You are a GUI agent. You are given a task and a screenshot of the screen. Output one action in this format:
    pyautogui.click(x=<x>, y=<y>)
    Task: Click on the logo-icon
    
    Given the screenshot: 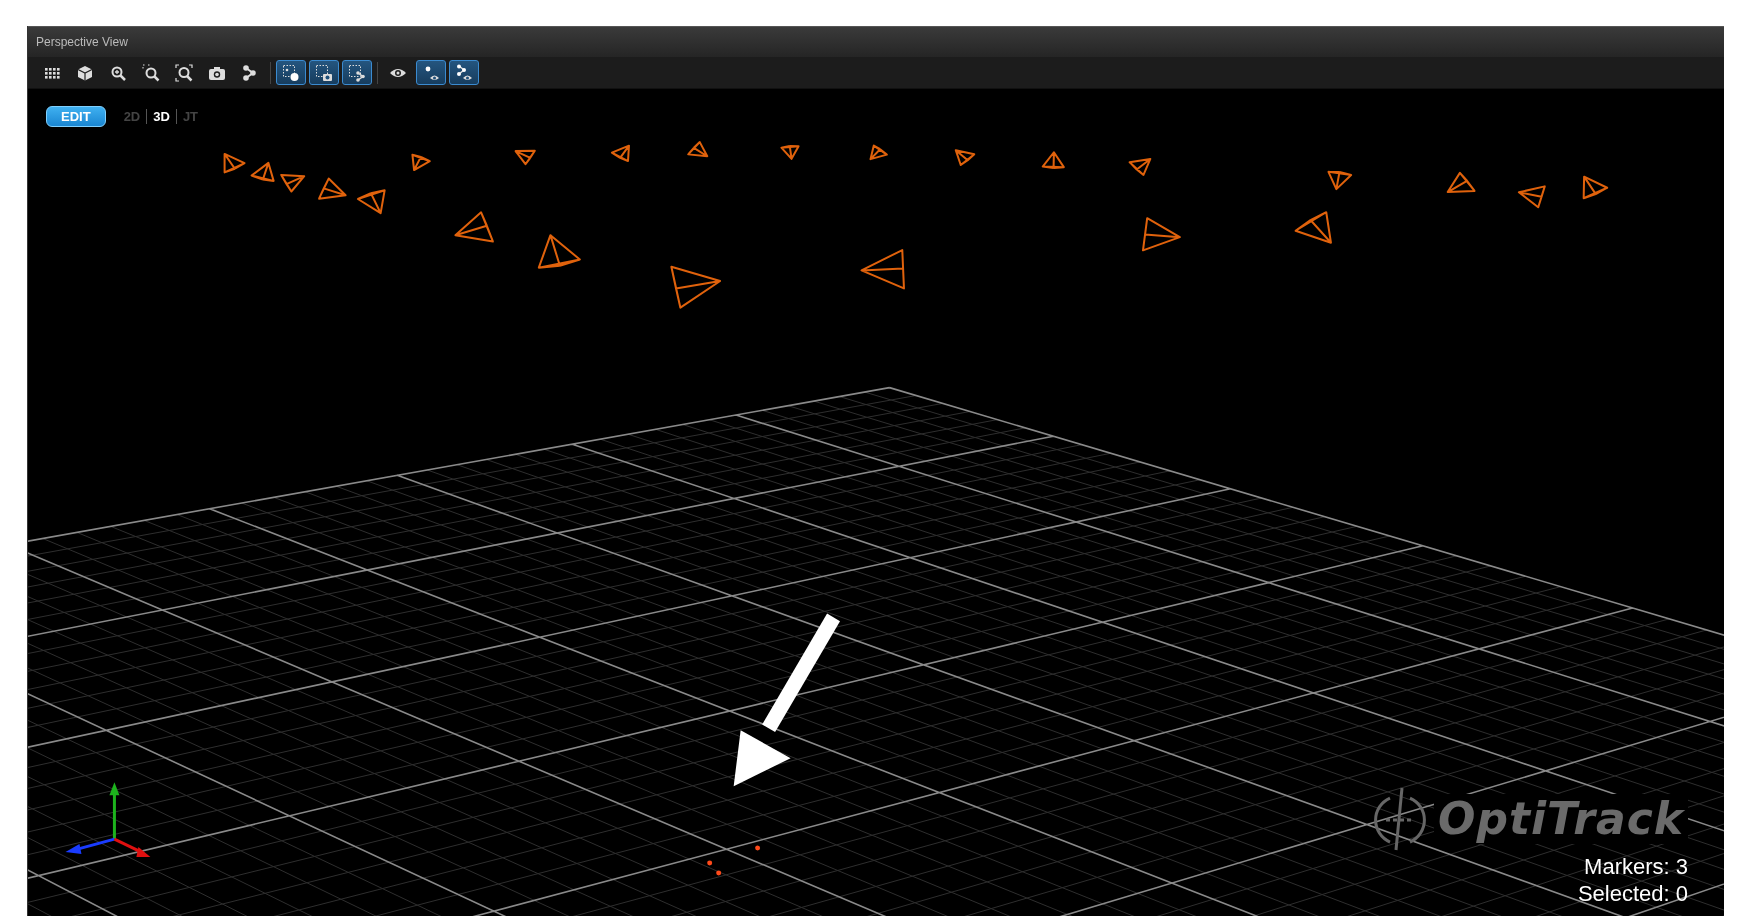 What is the action you would take?
    pyautogui.click(x=1400, y=819)
    